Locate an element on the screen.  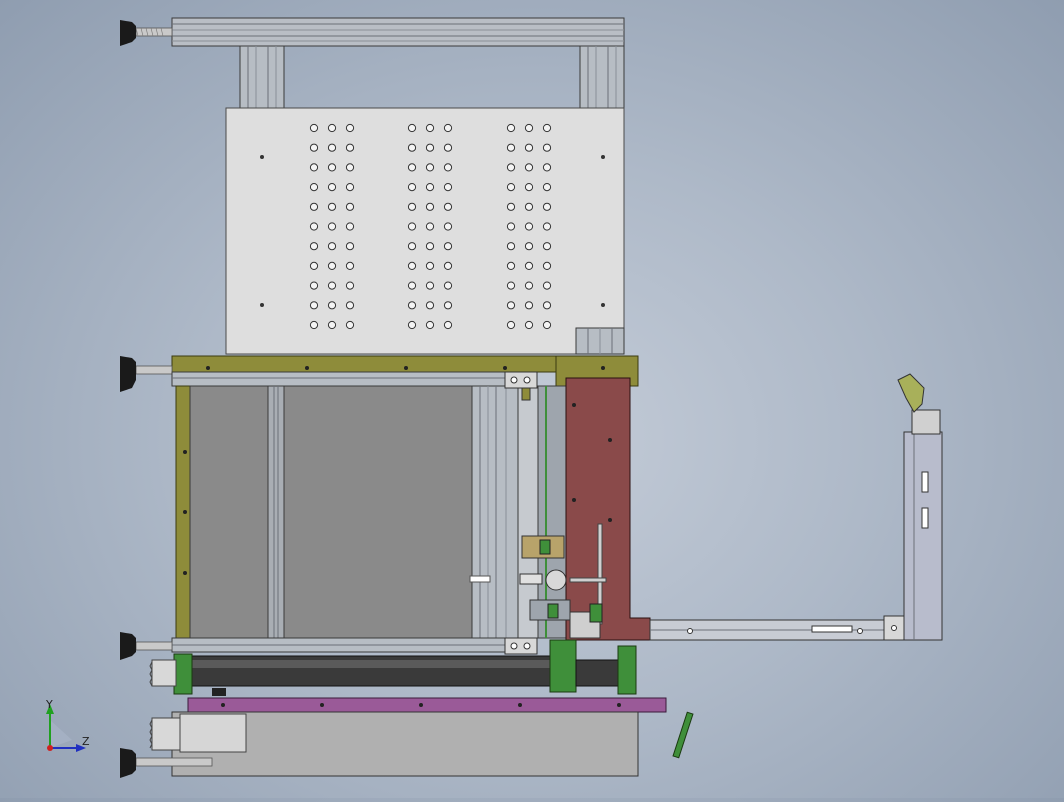
leveling-knob-mid-icon is located at coordinates (146, 374).